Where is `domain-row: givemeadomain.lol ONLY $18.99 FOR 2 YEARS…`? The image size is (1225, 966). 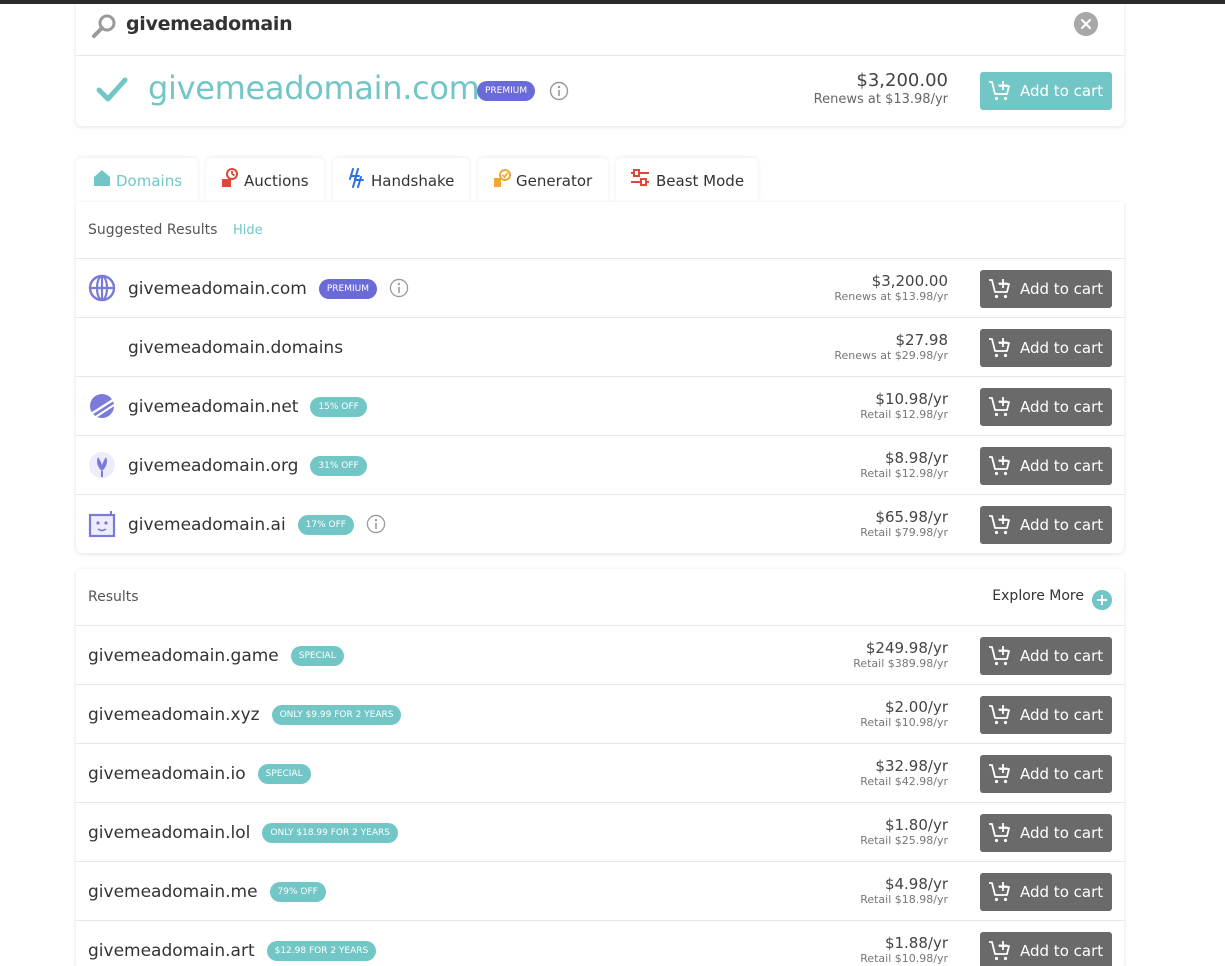
domain-row: givemeadomain.lol ONLY $18.99 FOR 2 YEARS… is located at coordinates (600, 832).